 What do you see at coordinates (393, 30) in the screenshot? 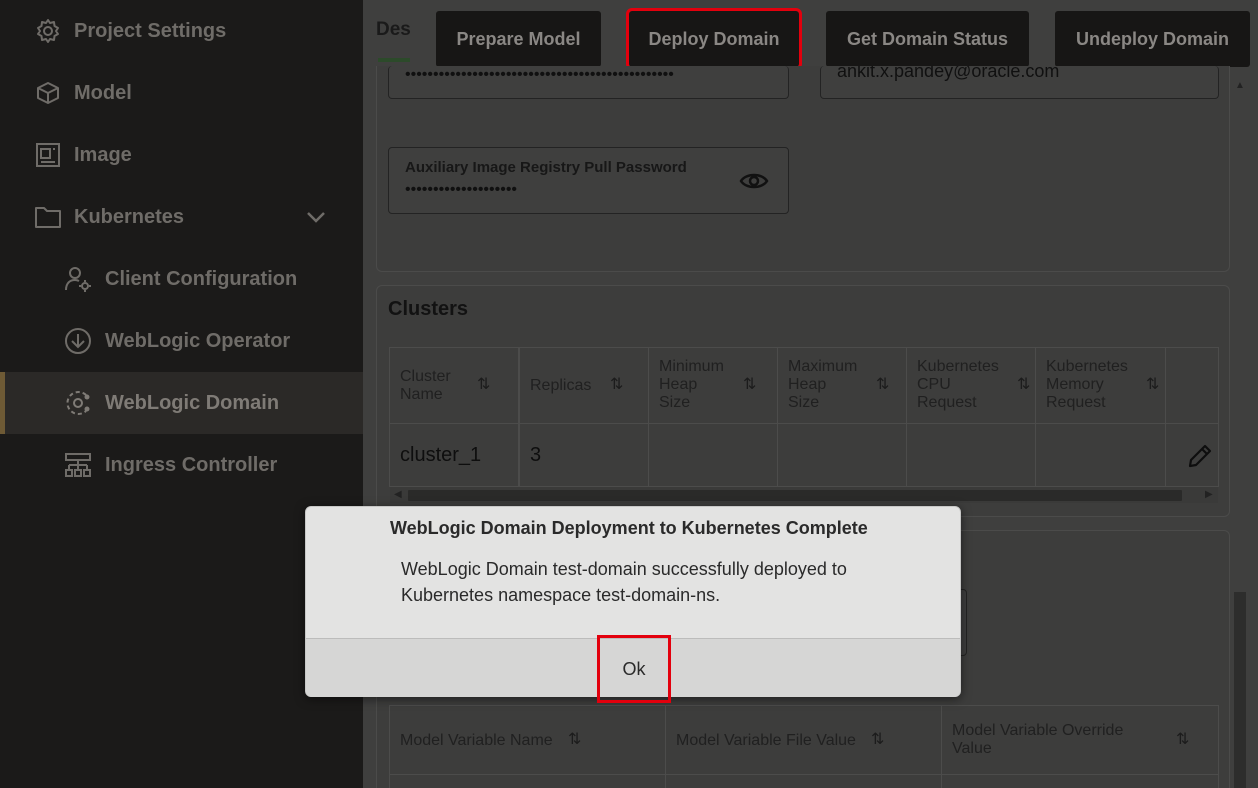
I see `tab-design: Des` at bounding box center [393, 30].